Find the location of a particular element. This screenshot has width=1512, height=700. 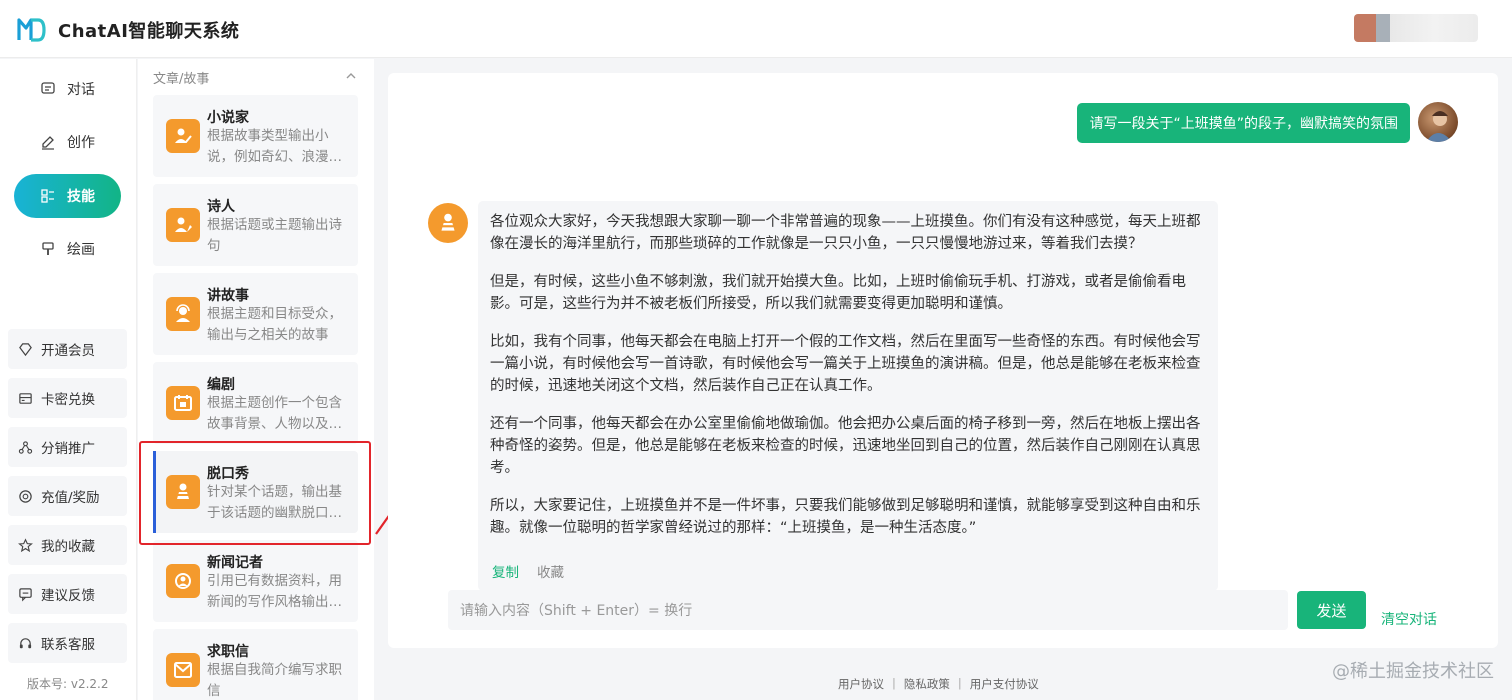

clear-conversation-button: 清空对话 is located at coordinates (1409, 619).